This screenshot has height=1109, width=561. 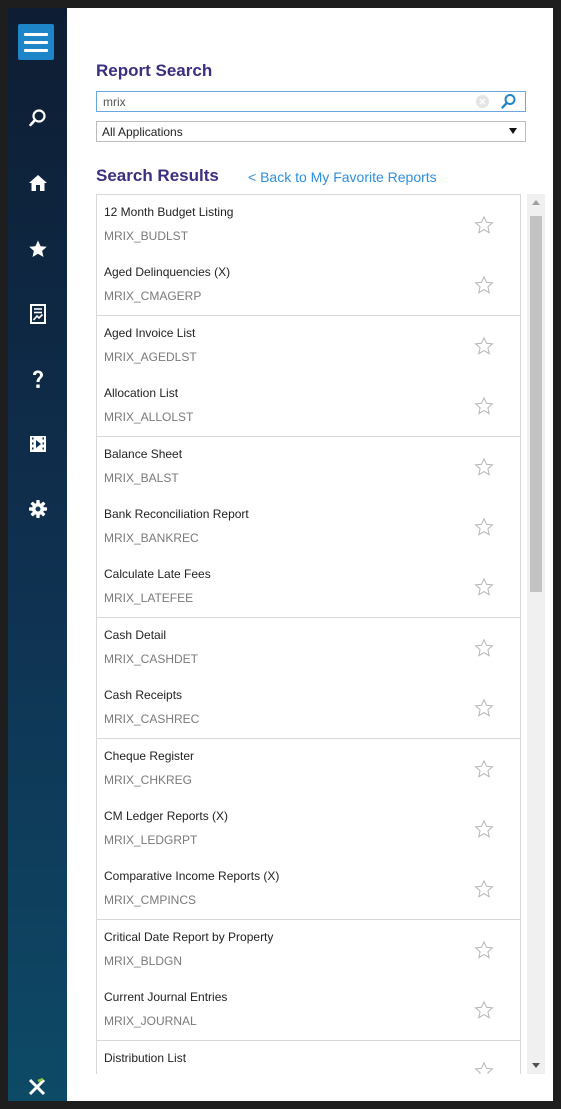 I want to click on scroll-down-arrow-icon, so click(x=536, y=1065).